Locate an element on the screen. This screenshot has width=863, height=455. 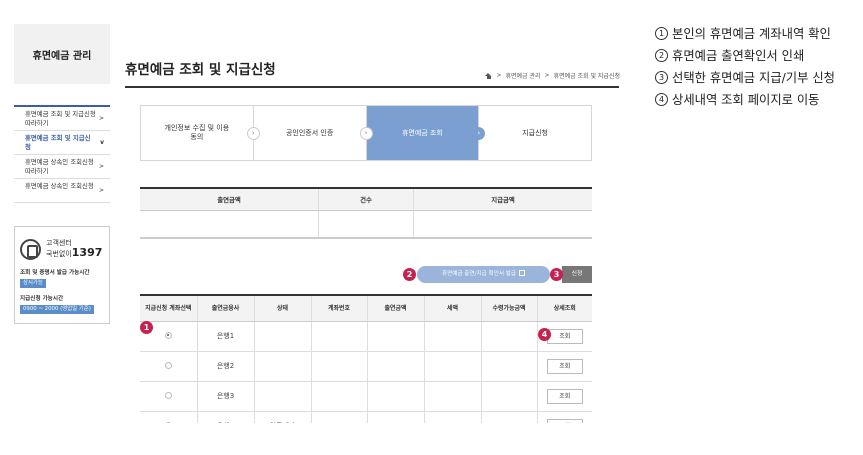
sidebar-item-label: 휴면예금 조회 및 지급신청 is located at coordinates (58, 142).